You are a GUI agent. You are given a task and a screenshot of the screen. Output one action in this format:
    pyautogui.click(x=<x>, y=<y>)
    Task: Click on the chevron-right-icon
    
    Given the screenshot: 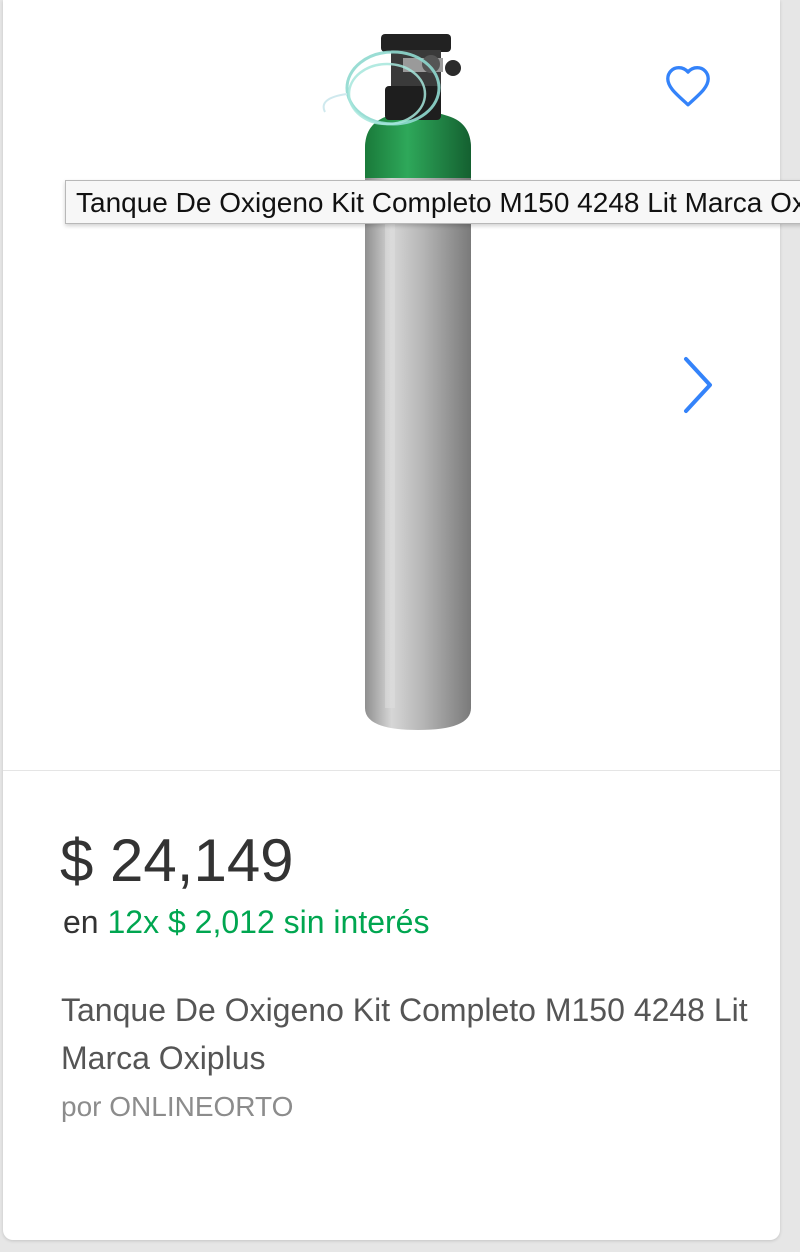 What is the action you would take?
    pyautogui.click(x=698, y=385)
    